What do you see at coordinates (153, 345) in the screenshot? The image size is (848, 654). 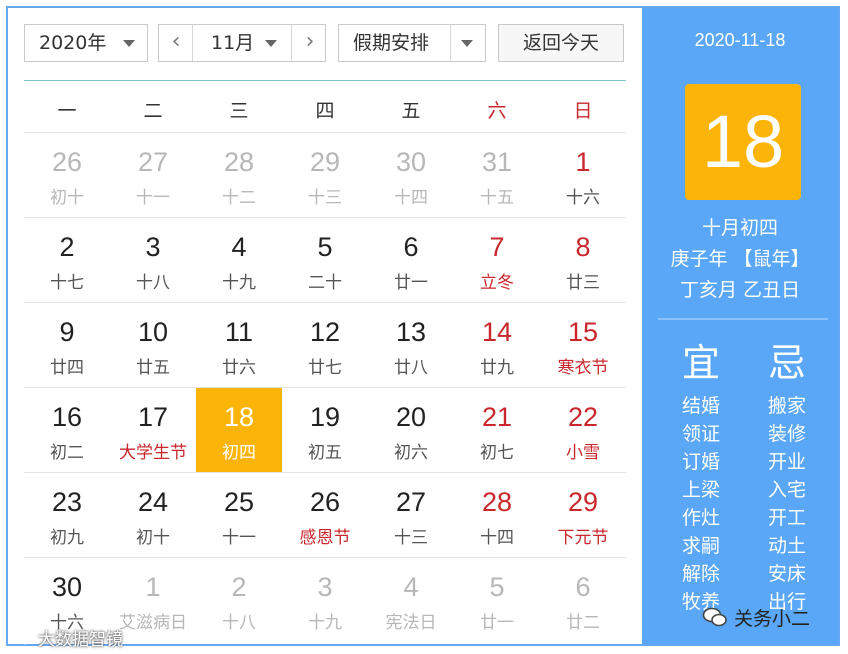 I see `day-cell: 10 廿五` at bounding box center [153, 345].